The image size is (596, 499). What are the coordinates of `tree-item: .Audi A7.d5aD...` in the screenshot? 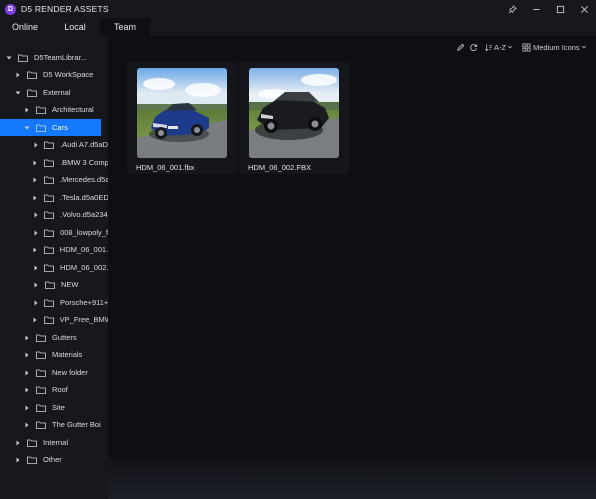 It's located at (54, 144).